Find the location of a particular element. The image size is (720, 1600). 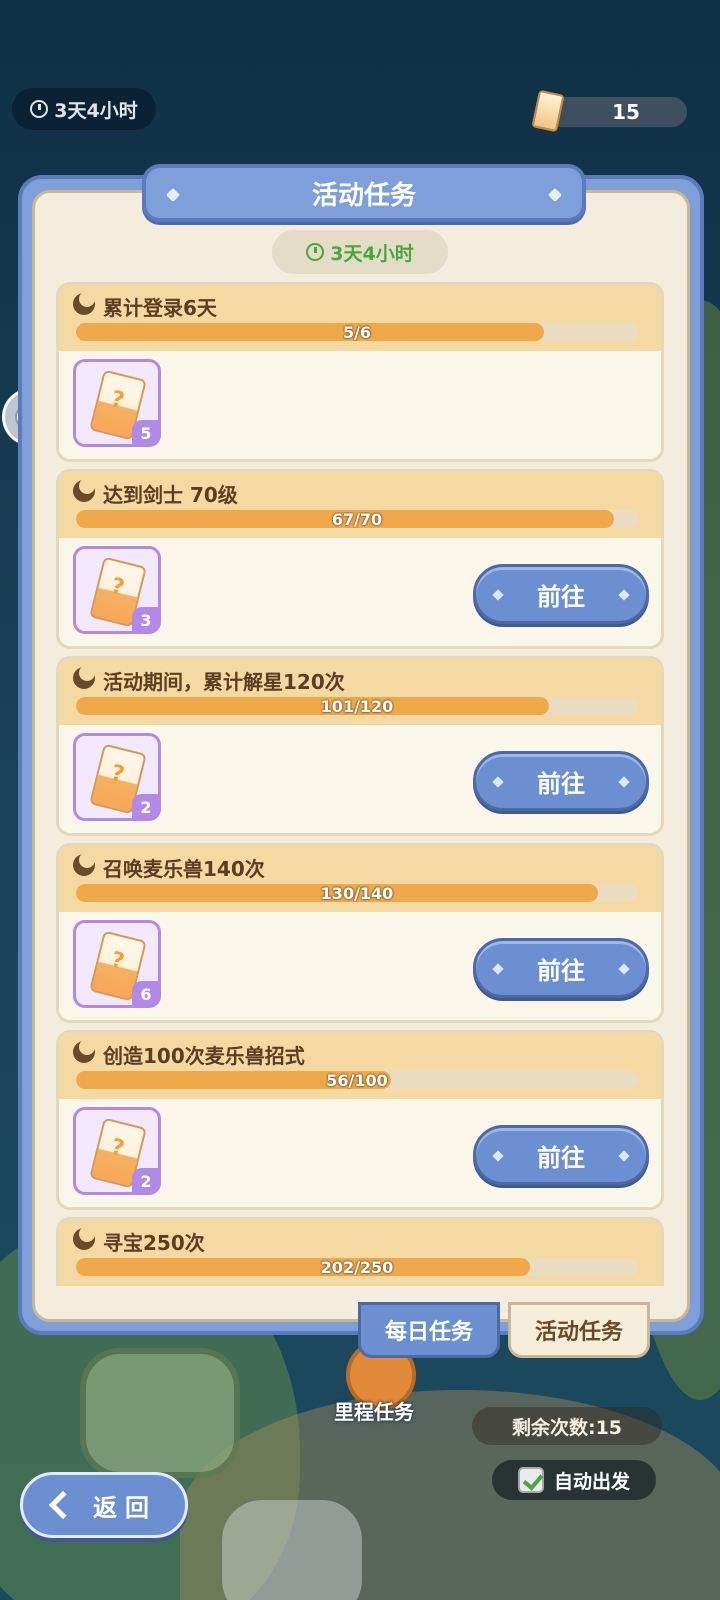

progress-text: 101/120 is located at coordinates (357, 706).